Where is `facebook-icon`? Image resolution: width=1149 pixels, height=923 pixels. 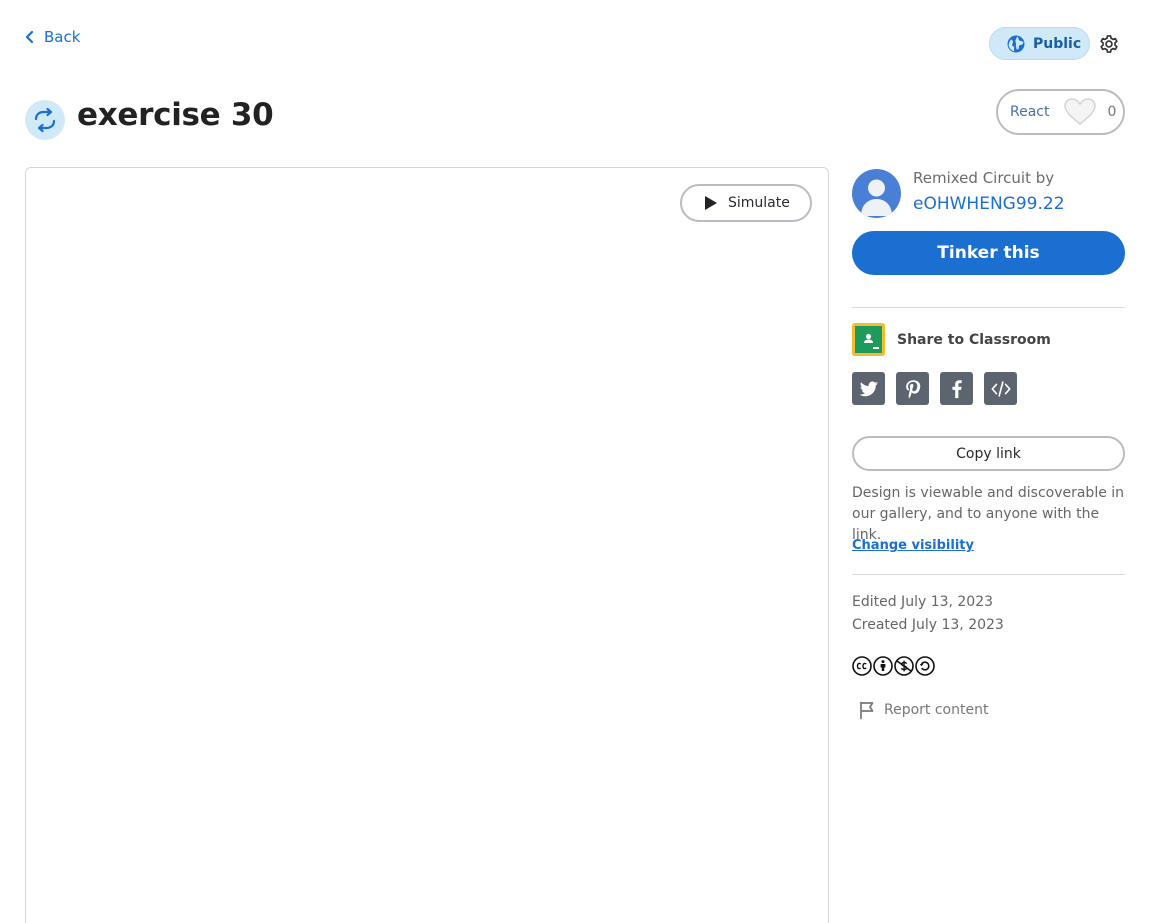 facebook-icon is located at coordinates (956, 388).